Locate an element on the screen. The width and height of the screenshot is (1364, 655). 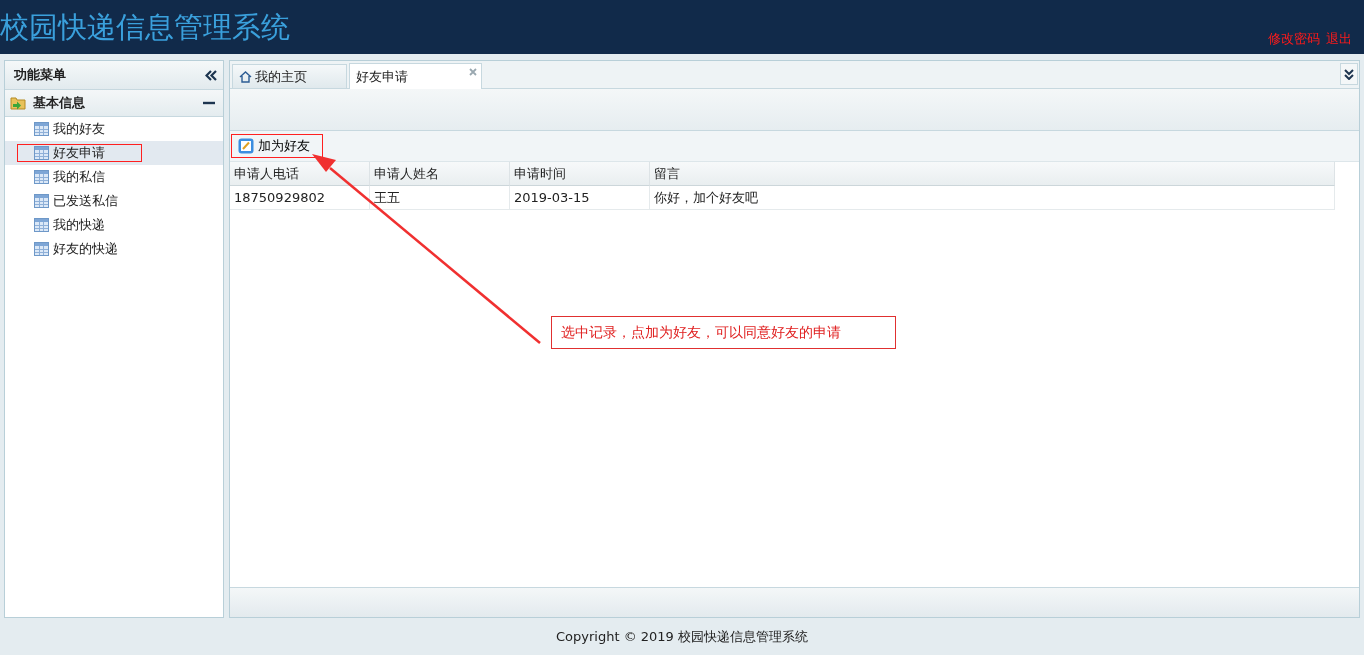
menu-item-label: 我的私信 is located at coordinates (79, 177).